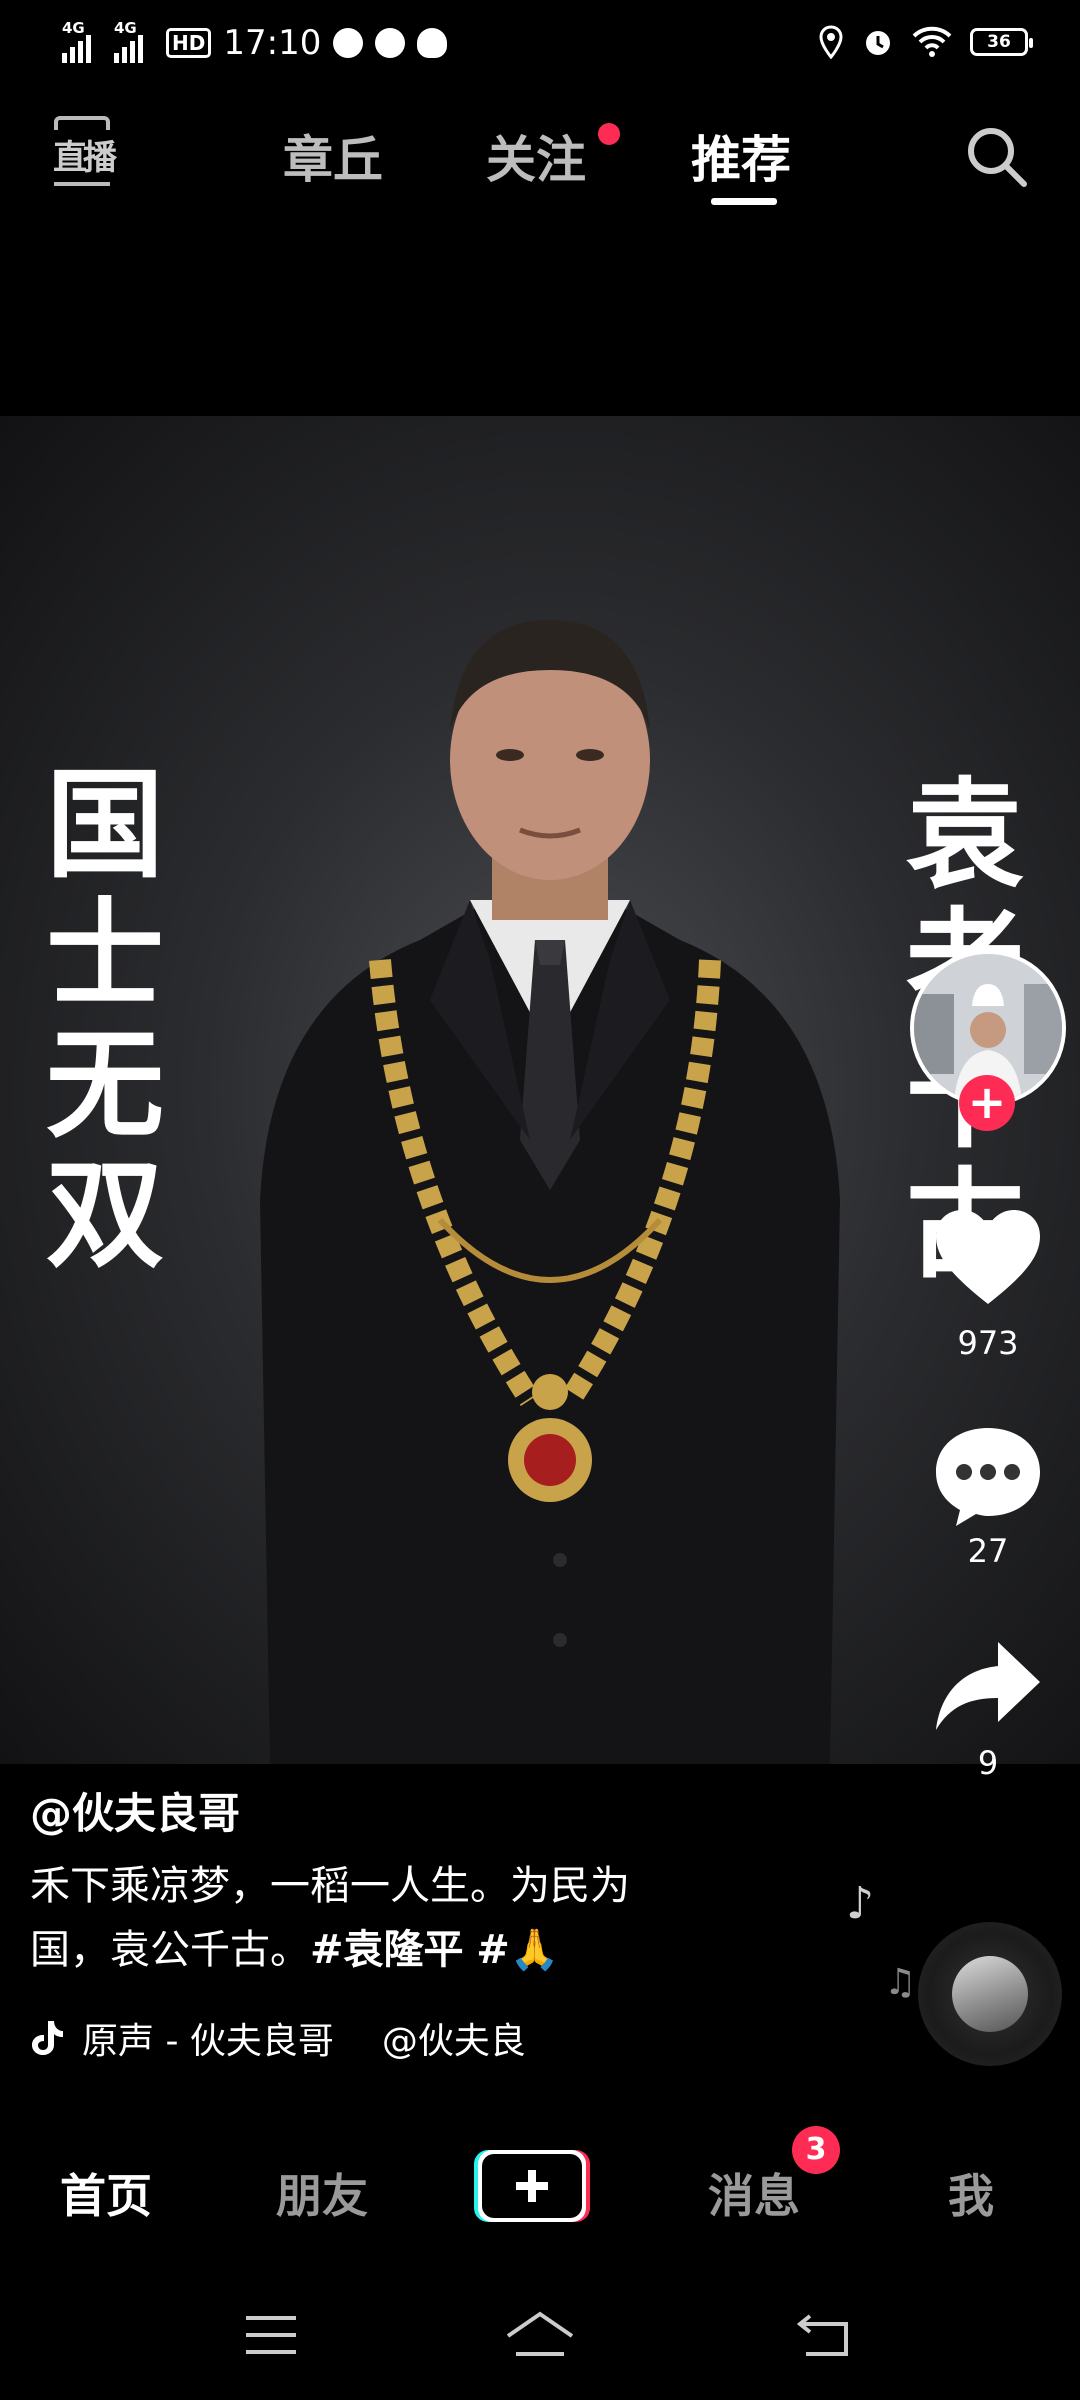 The image size is (1080, 2400). What do you see at coordinates (900, 1982) in the screenshot?
I see `music-note-icon: ♫` at bounding box center [900, 1982].